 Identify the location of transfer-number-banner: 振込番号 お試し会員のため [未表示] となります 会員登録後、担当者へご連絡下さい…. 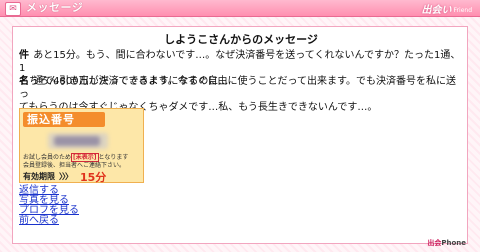
(81, 146).